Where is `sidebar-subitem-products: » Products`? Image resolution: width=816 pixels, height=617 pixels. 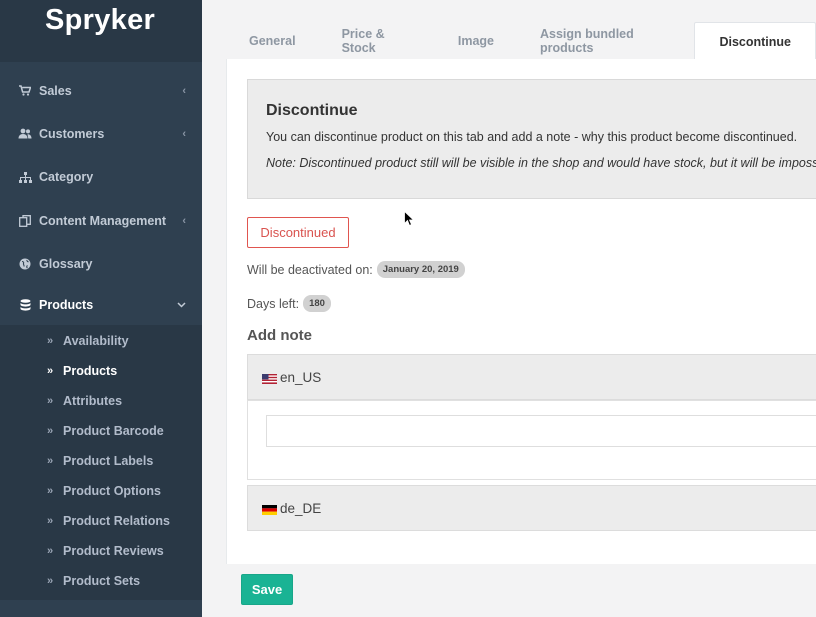
sidebar-subitem-products: » Products is located at coordinates (101, 371).